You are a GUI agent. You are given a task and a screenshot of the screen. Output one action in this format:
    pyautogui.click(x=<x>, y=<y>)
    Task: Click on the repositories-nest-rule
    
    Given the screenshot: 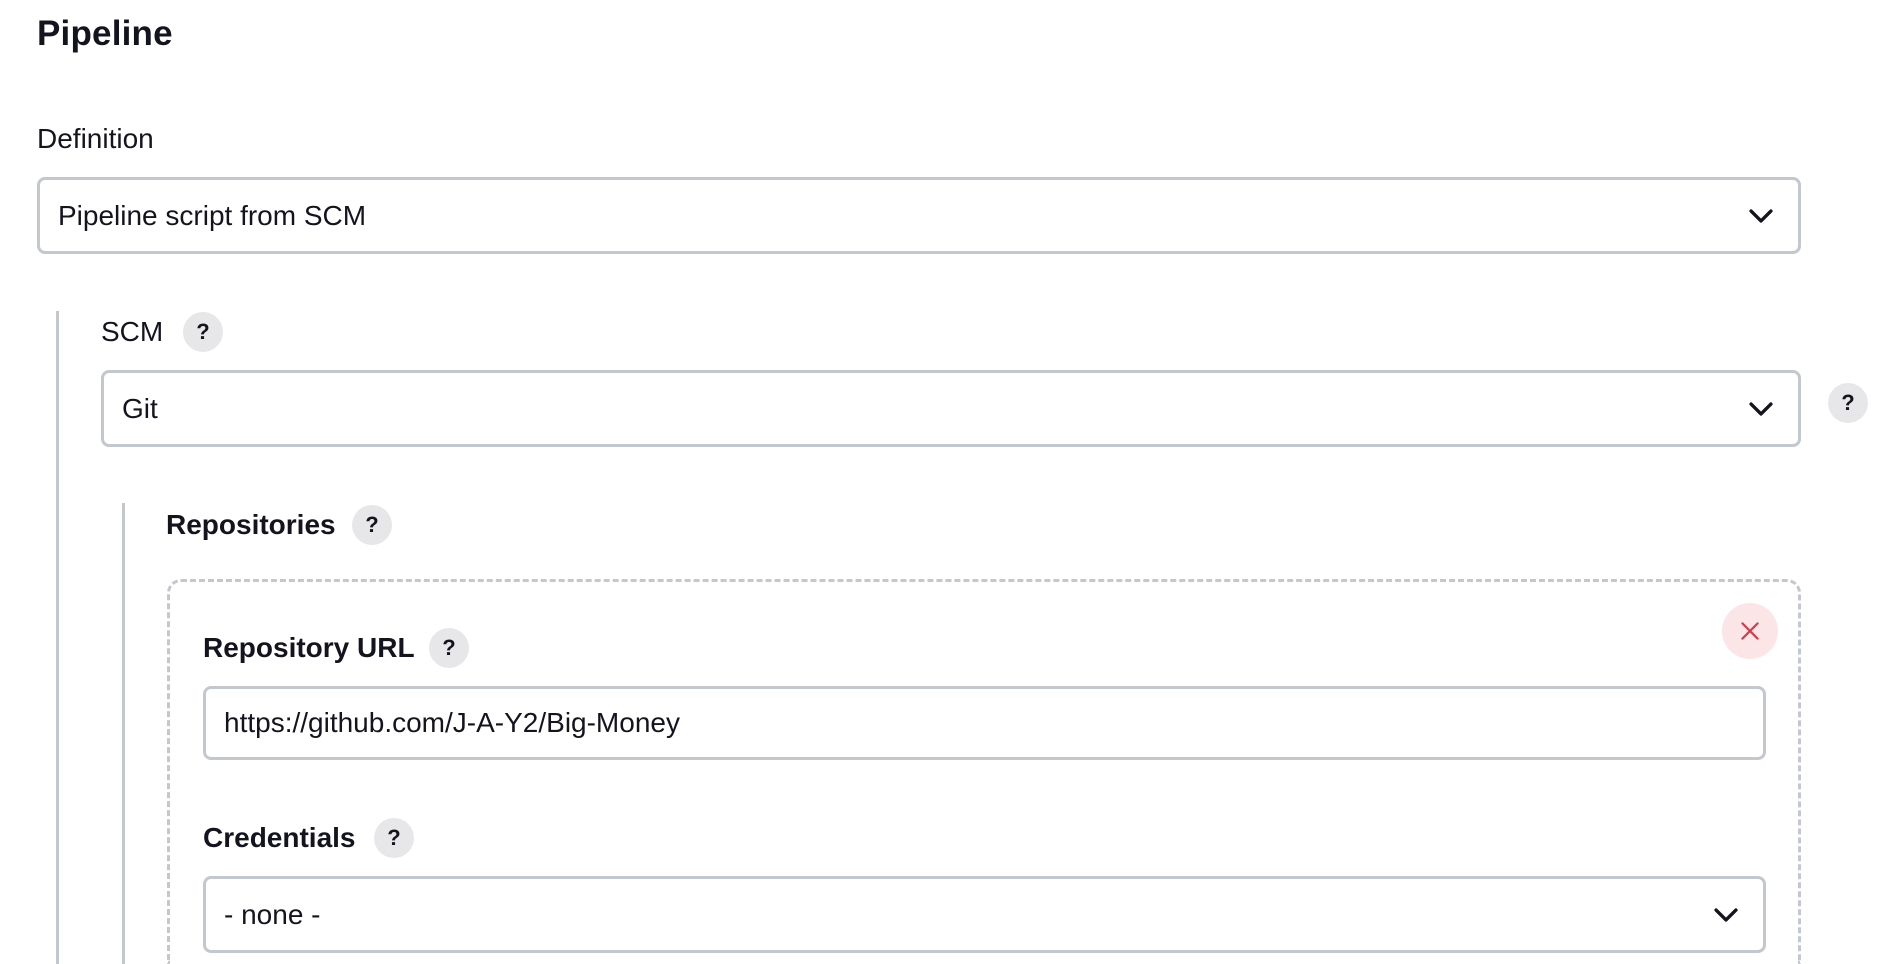 What is the action you would take?
    pyautogui.click(x=123, y=733)
    